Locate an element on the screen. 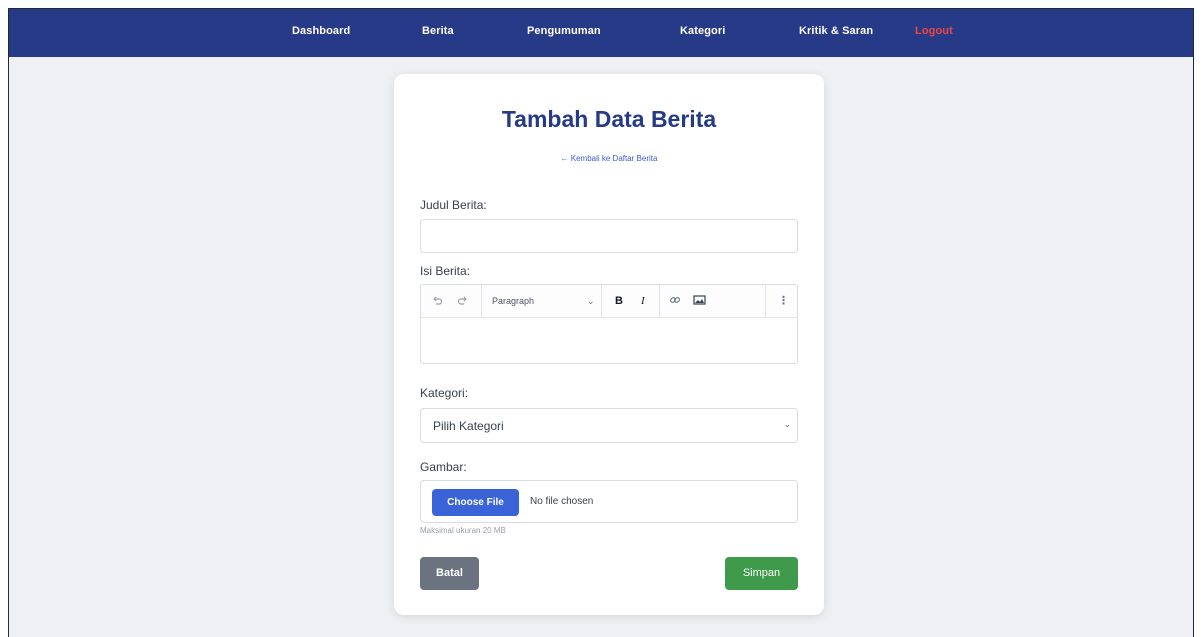 Image resolution: width=1203 pixels, height=637 pixels. page-title: Tambah Data Berita is located at coordinates (609, 119).